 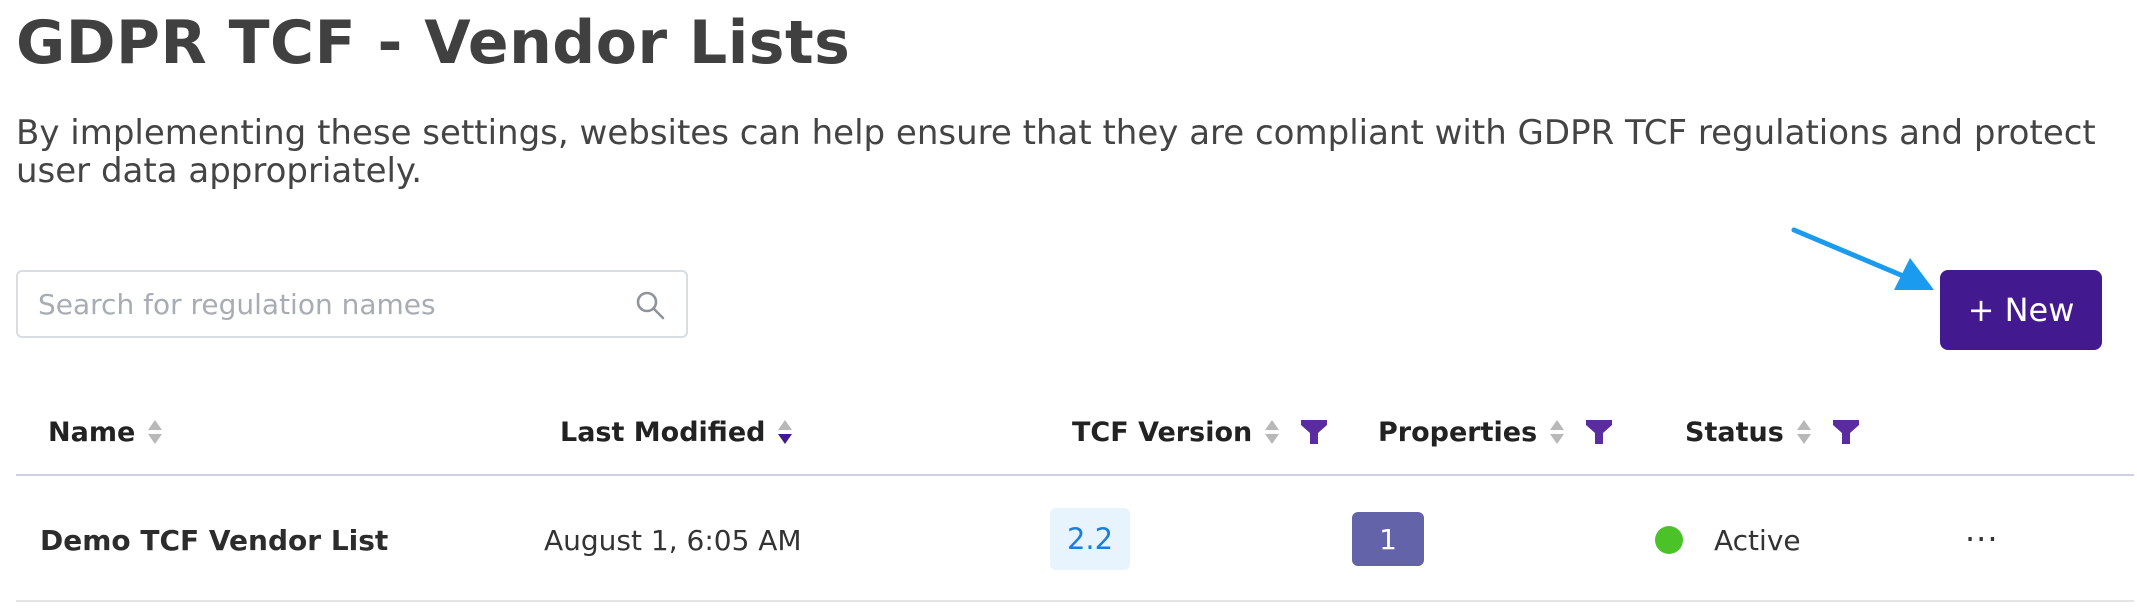 I want to click on table-row-divider, so click(x=1075, y=601).